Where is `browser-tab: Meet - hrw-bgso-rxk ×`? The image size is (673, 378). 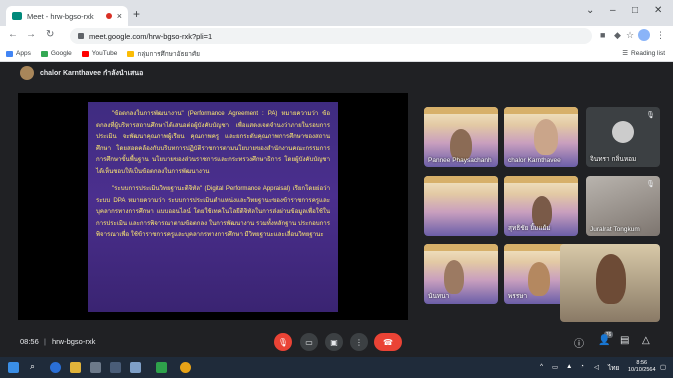 browser-tab: Meet - hrw-bgso-rxk × is located at coordinates (67, 16).